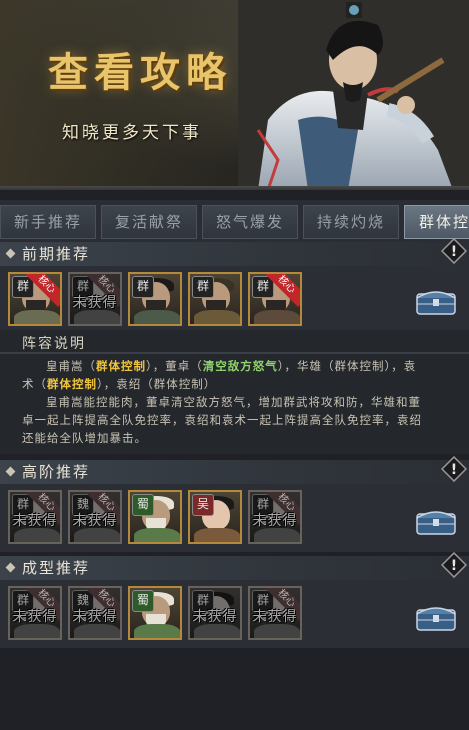 The height and width of the screenshot is (730, 469). What do you see at coordinates (84, 438) in the screenshot?
I see `lineup-line-5: 还能给全队增加暴击。` at bounding box center [84, 438].